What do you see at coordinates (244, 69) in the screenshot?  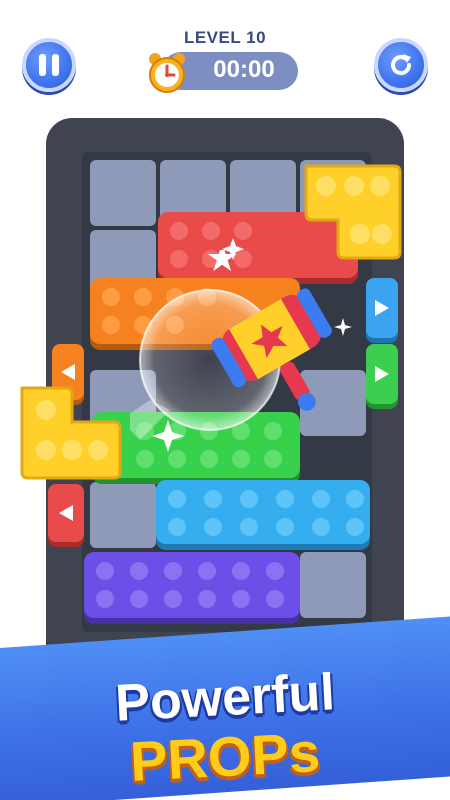 I see `timer-display: 00:00` at bounding box center [244, 69].